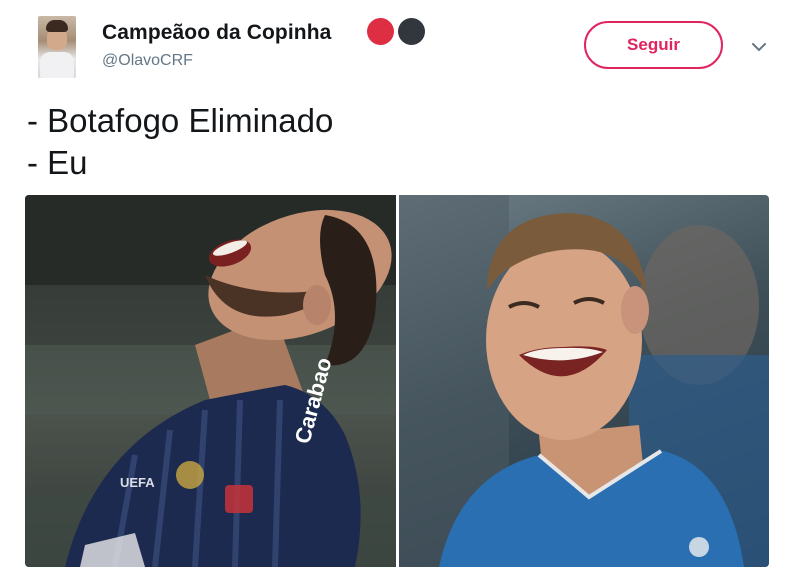 The width and height of the screenshot is (798, 575). What do you see at coordinates (653, 45) in the screenshot?
I see `follow-button: Seguir` at bounding box center [653, 45].